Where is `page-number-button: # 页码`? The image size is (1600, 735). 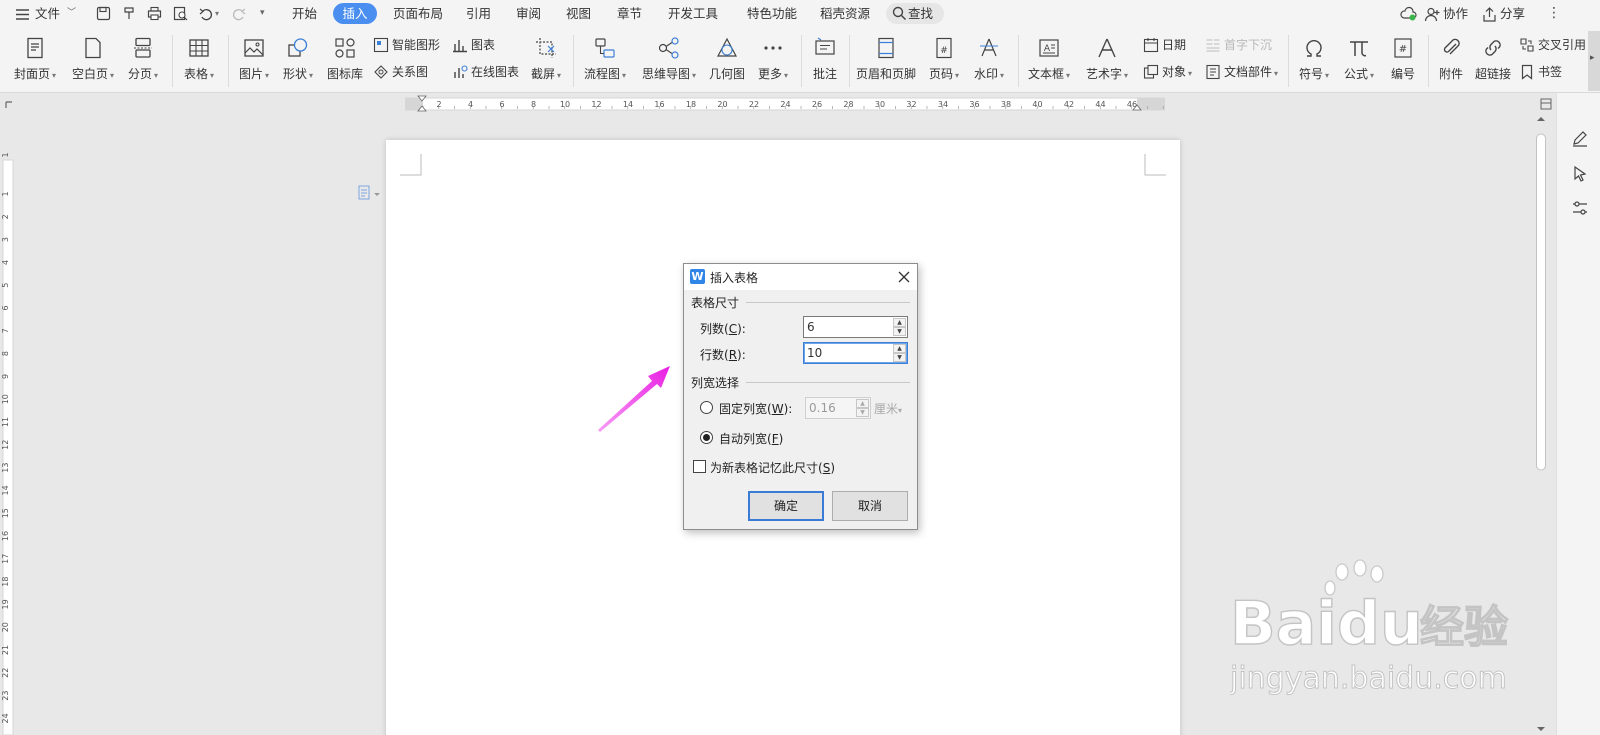
page-number-button: # 页码 is located at coordinates (944, 61).